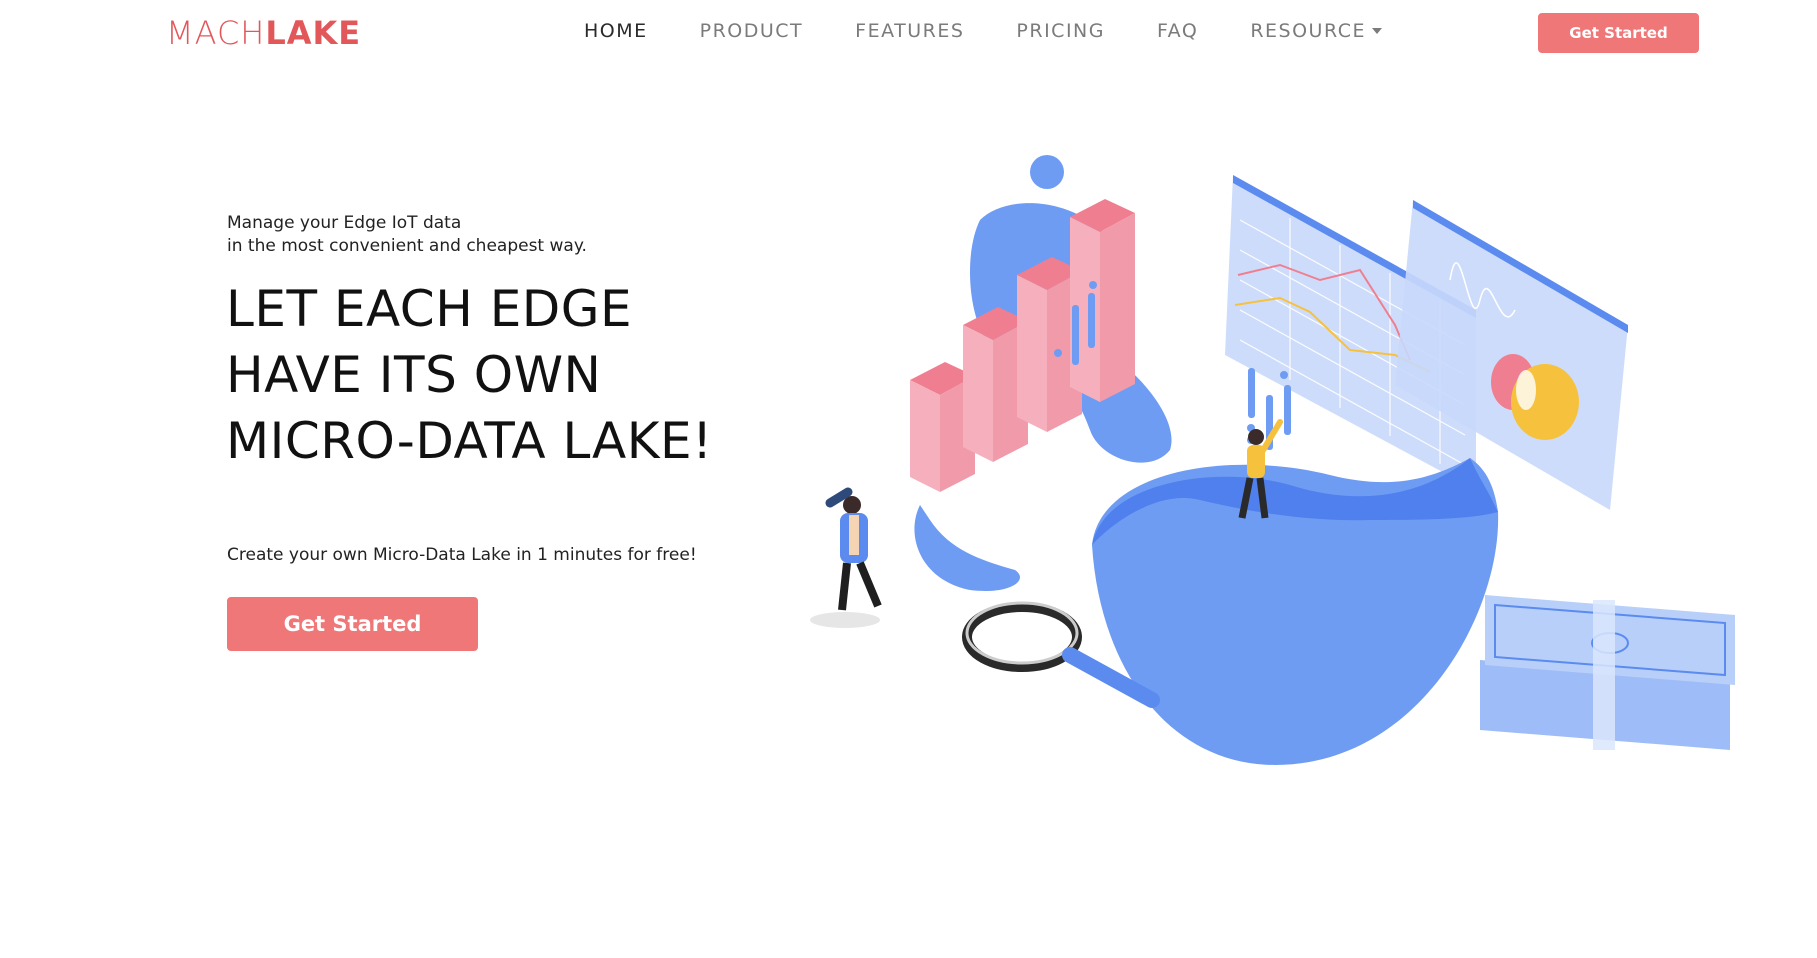 This screenshot has width=1817, height=958. I want to click on hero-title-line1: LET EACH EDGE, so click(429, 309).